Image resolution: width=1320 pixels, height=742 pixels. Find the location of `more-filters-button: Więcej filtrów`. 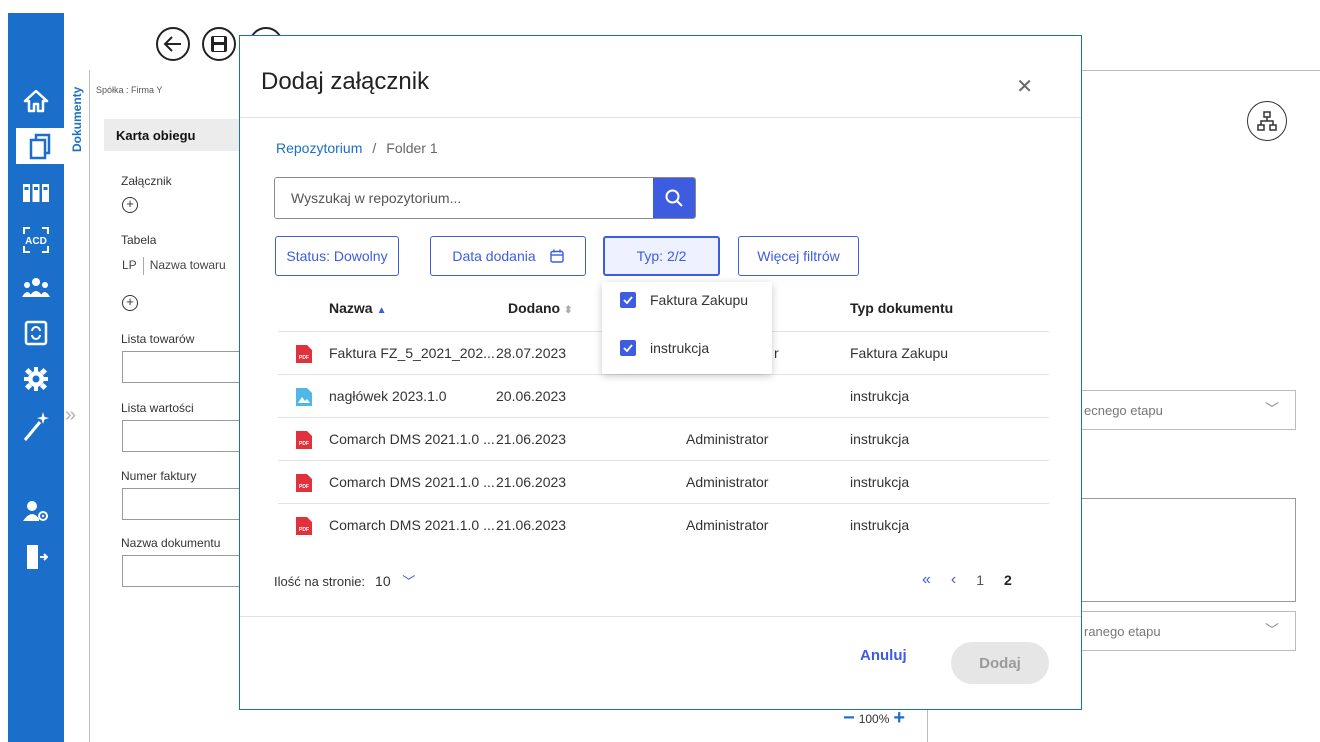

more-filters-button: Więcej filtrów is located at coordinates (798, 256).